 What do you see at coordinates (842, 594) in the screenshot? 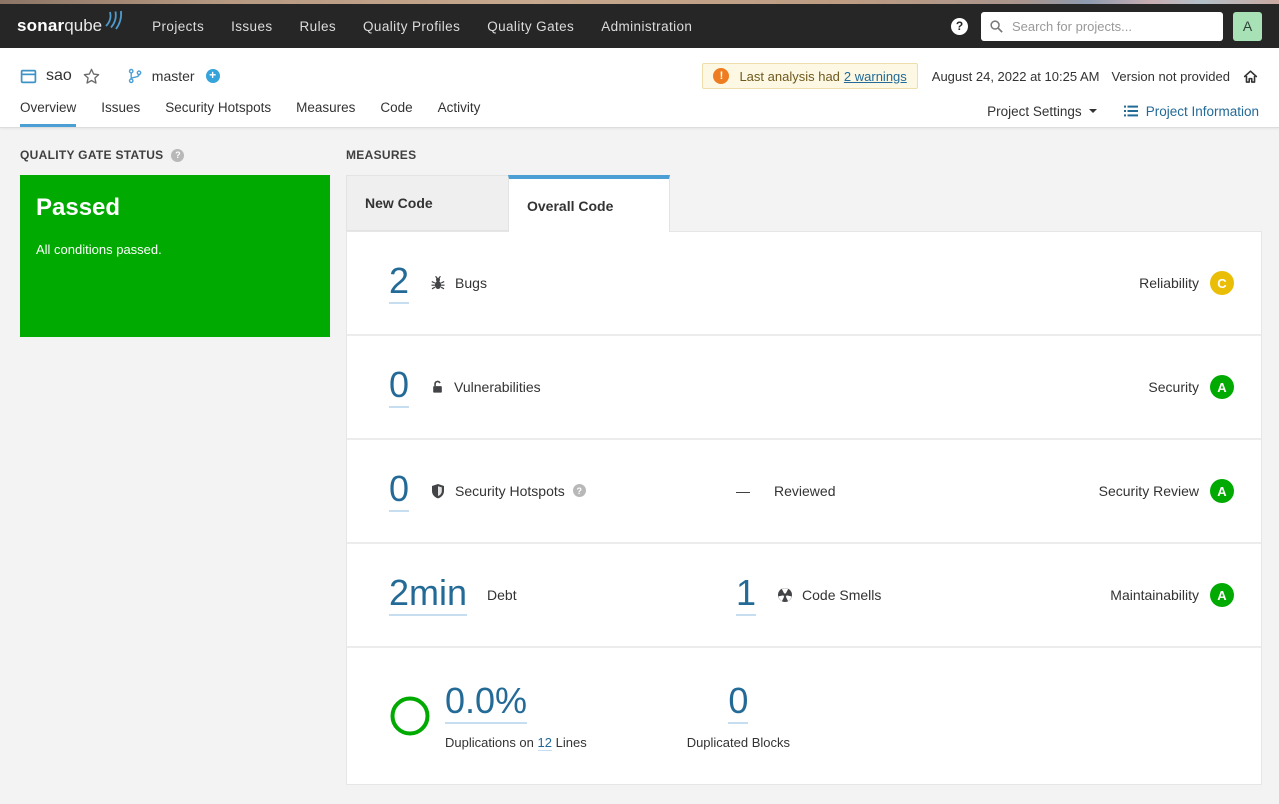
I see `code-smells-label: Code Smells` at bounding box center [842, 594].